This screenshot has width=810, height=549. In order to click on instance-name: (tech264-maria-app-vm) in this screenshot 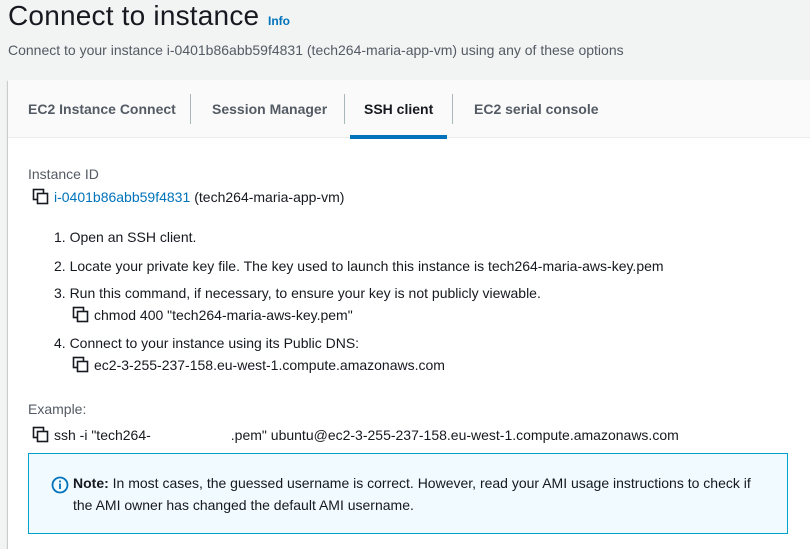, I will do `click(269, 197)`.